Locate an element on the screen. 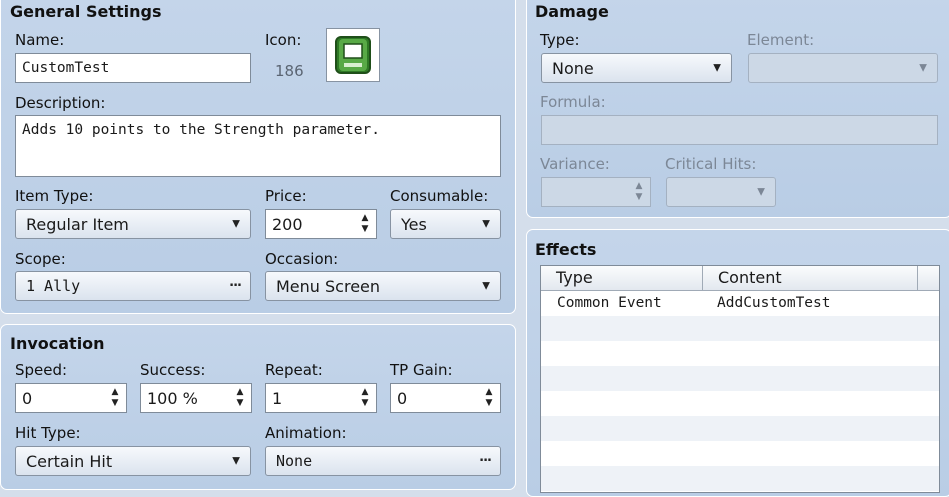 Image resolution: width=949 pixels, height=497 pixels. hit-type-select: Certain Hit ▼ is located at coordinates (133, 461).